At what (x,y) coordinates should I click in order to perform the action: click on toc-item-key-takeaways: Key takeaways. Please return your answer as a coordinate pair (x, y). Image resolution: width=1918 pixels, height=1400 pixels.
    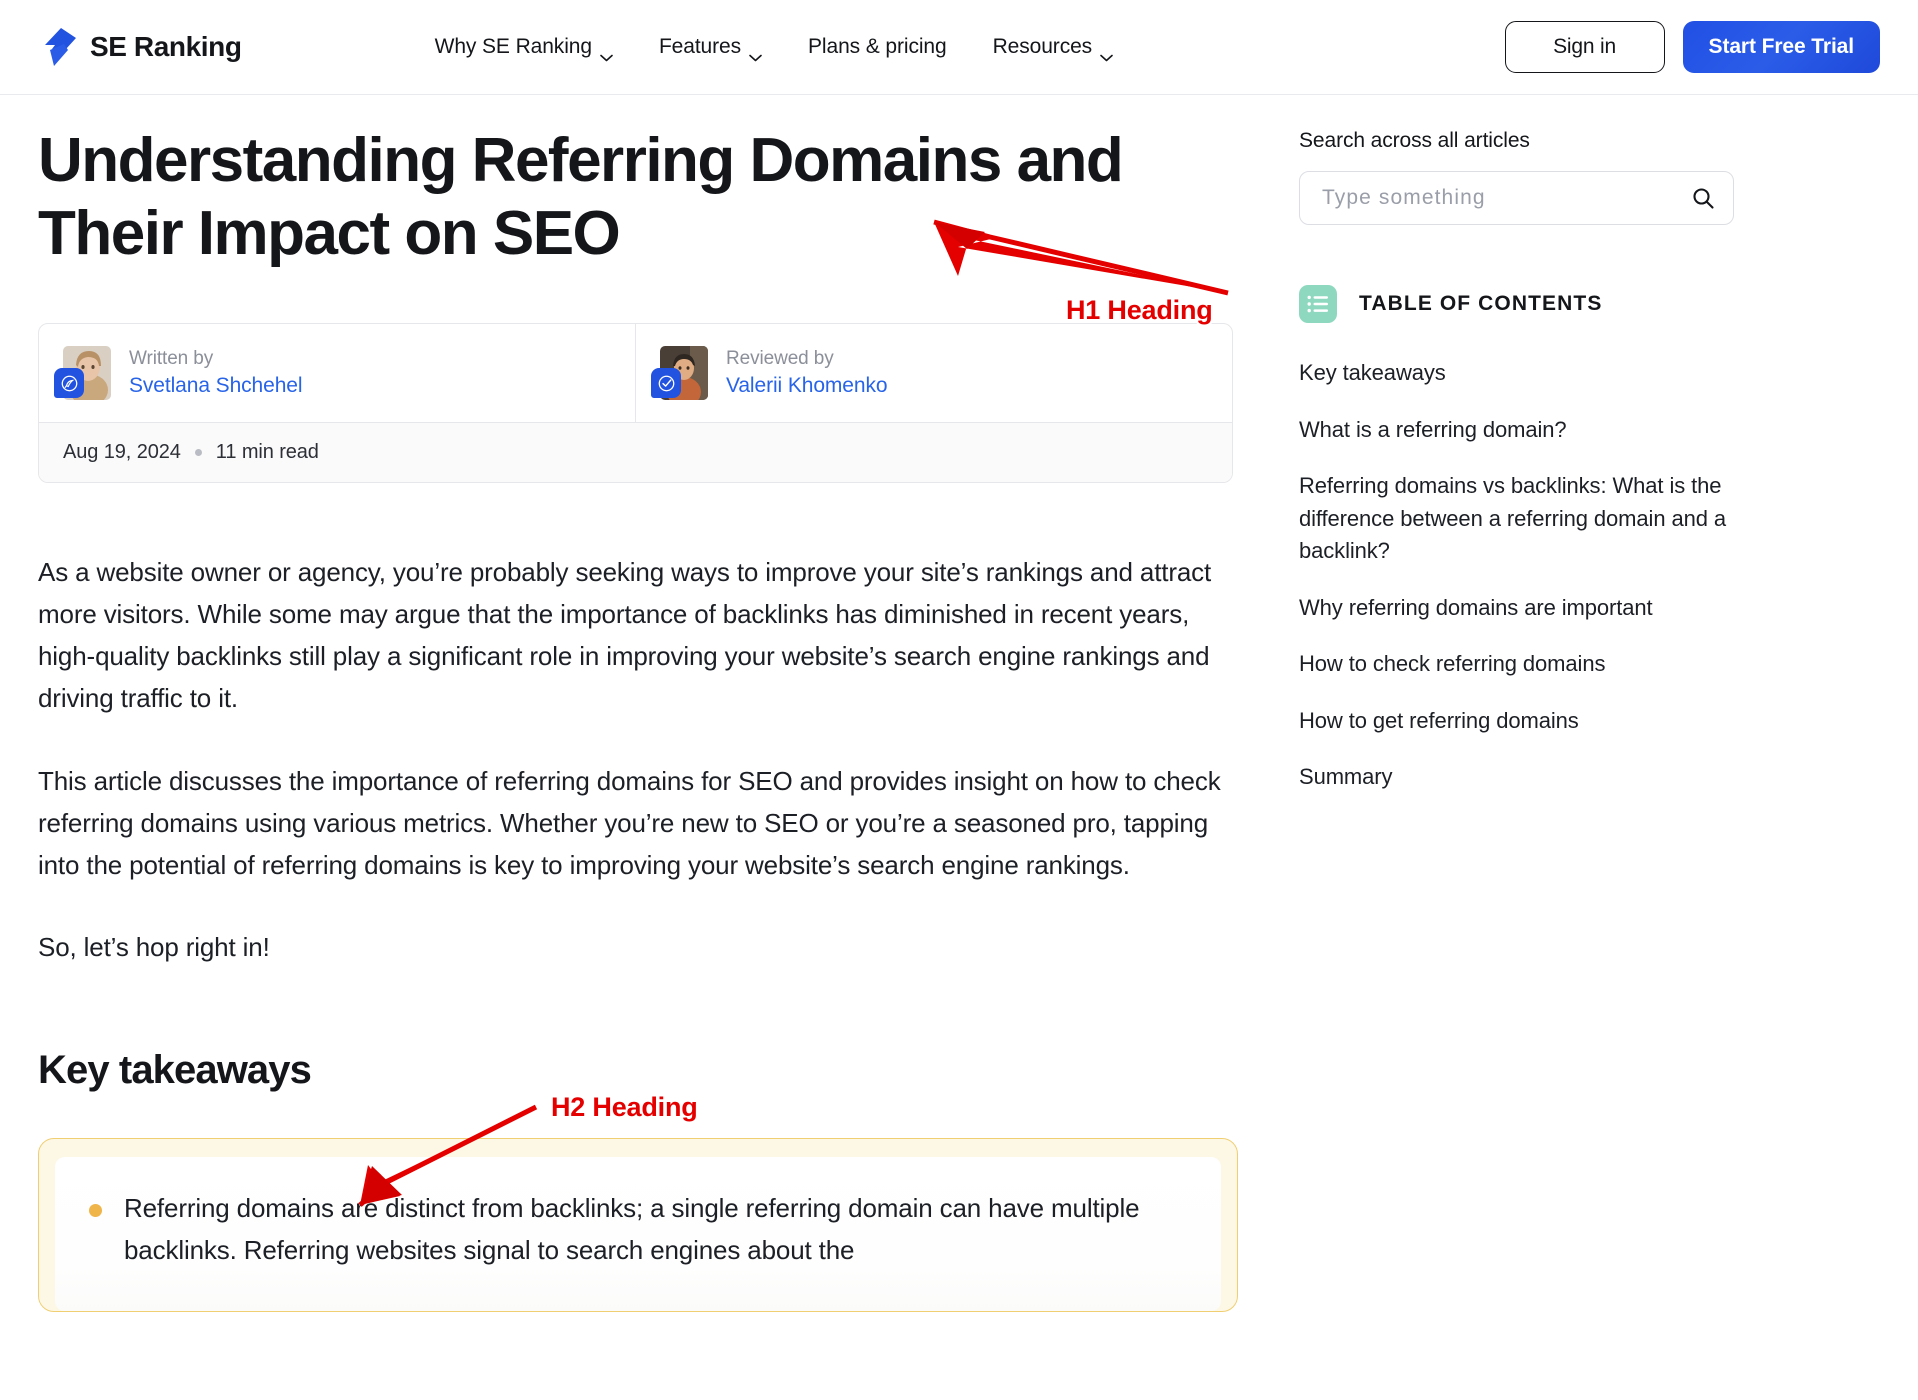
    Looking at the image, I should click on (1519, 373).